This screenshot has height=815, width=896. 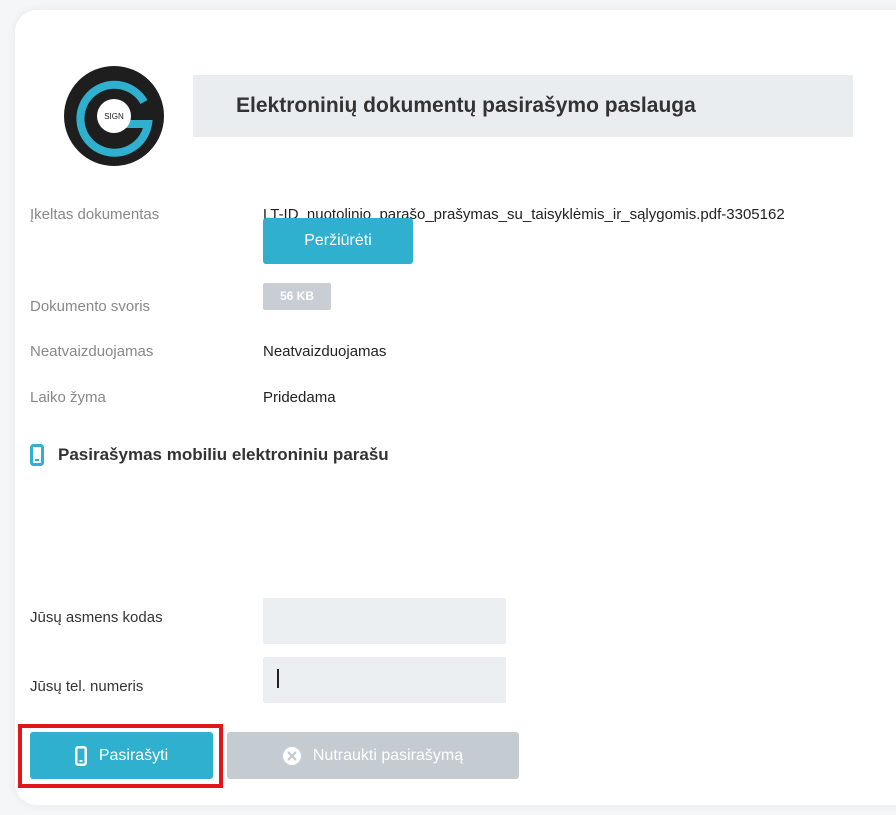 I want to click on cancel-button-label: Nutraukti pasirašymą, so click(x=388, y=755).